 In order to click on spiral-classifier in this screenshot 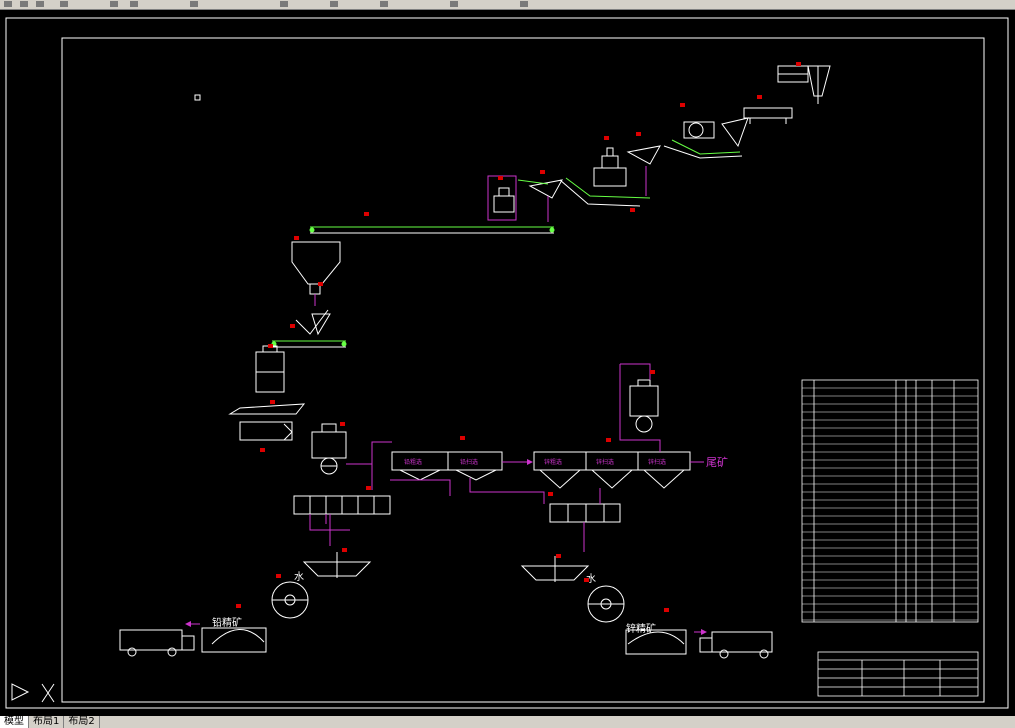, I will do `click(267, 422)`.